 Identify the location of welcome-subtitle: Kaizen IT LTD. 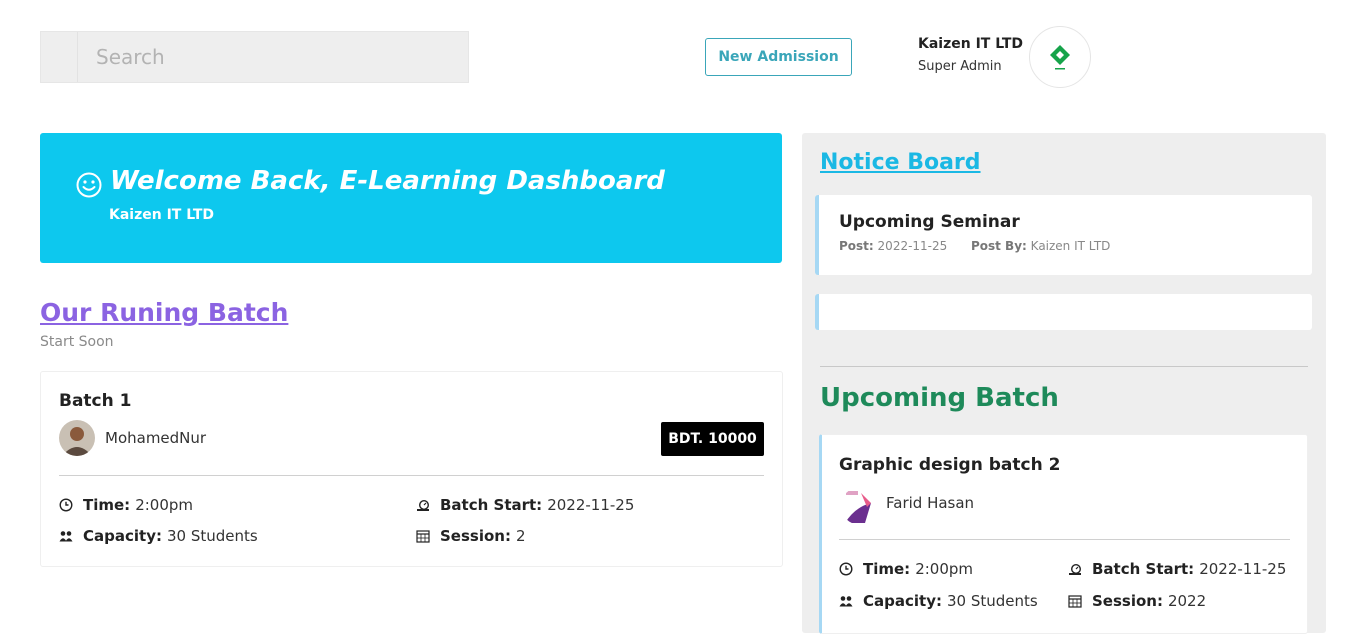
(161, 215).